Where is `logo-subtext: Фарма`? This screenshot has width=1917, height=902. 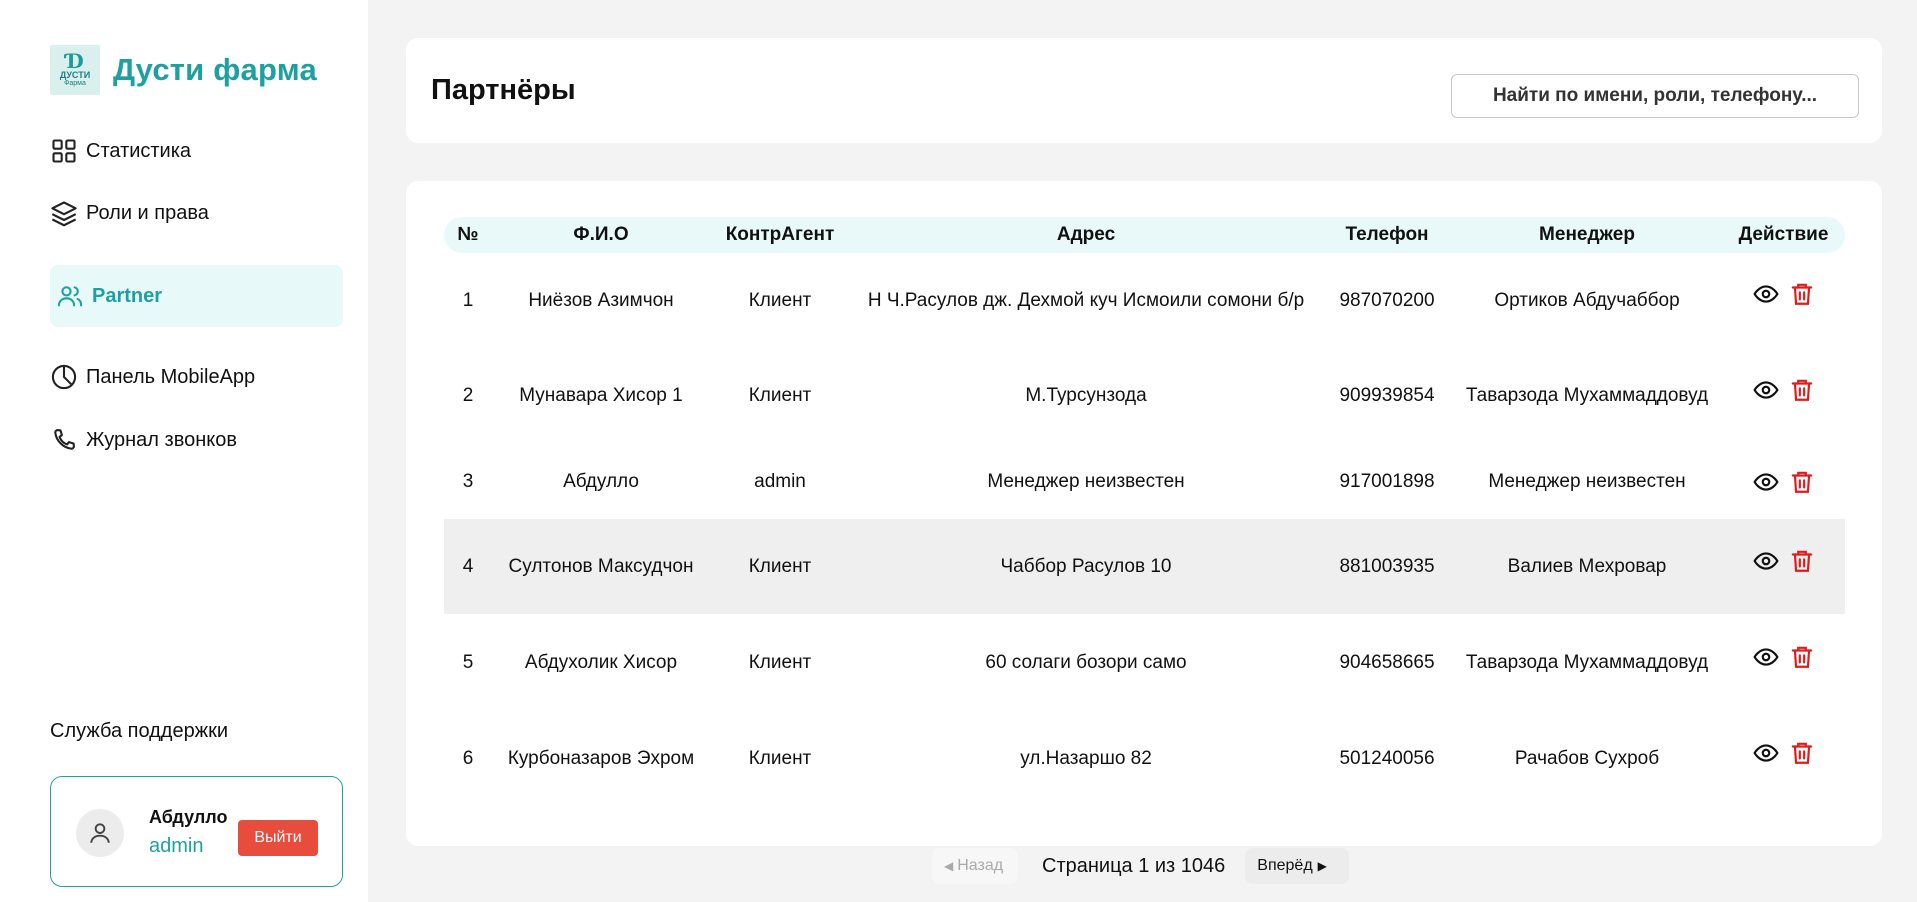
logo-subtext: Фарма is located at coordinates (75, 83).